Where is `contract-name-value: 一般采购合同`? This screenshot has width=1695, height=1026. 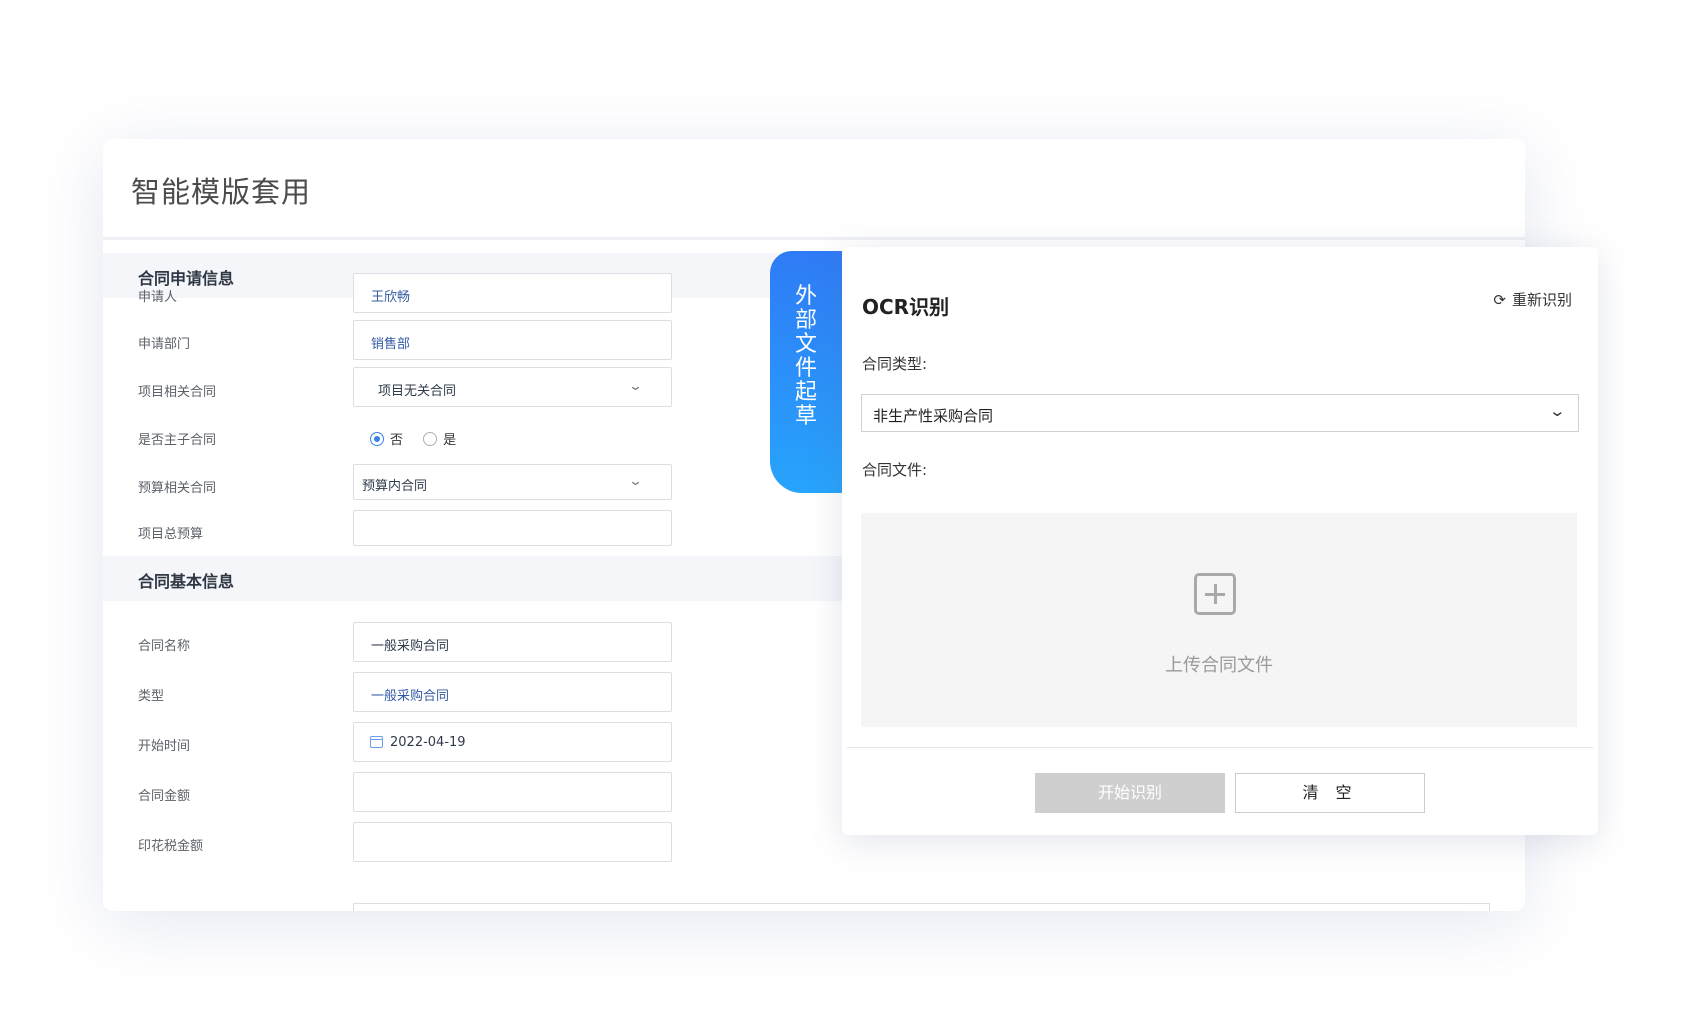 contract-name-value: 一般采购合同 is located at coordinates (410, 646).